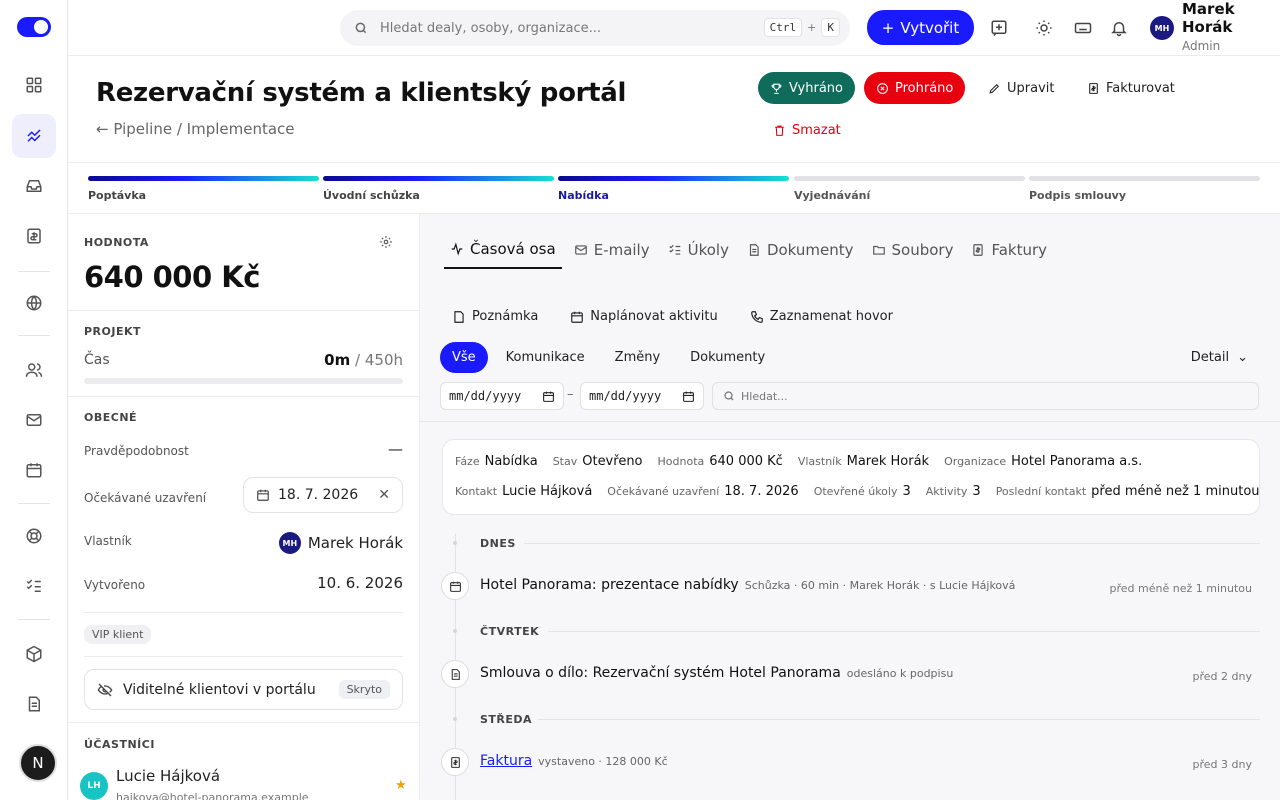 The width and height of the screenshot is (1280, 800). Describe the element at coordinates (1083, 28) in the screenshot. I see `keyboard-icon` at that location.